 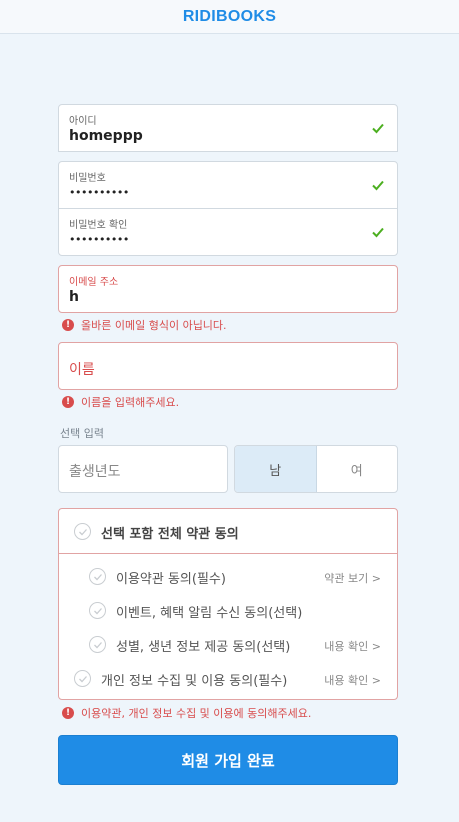 What do you see at coordinates (357, 469) in the screenshot?
I see `gender-female-button: 여` at bounding box center [357, 469].